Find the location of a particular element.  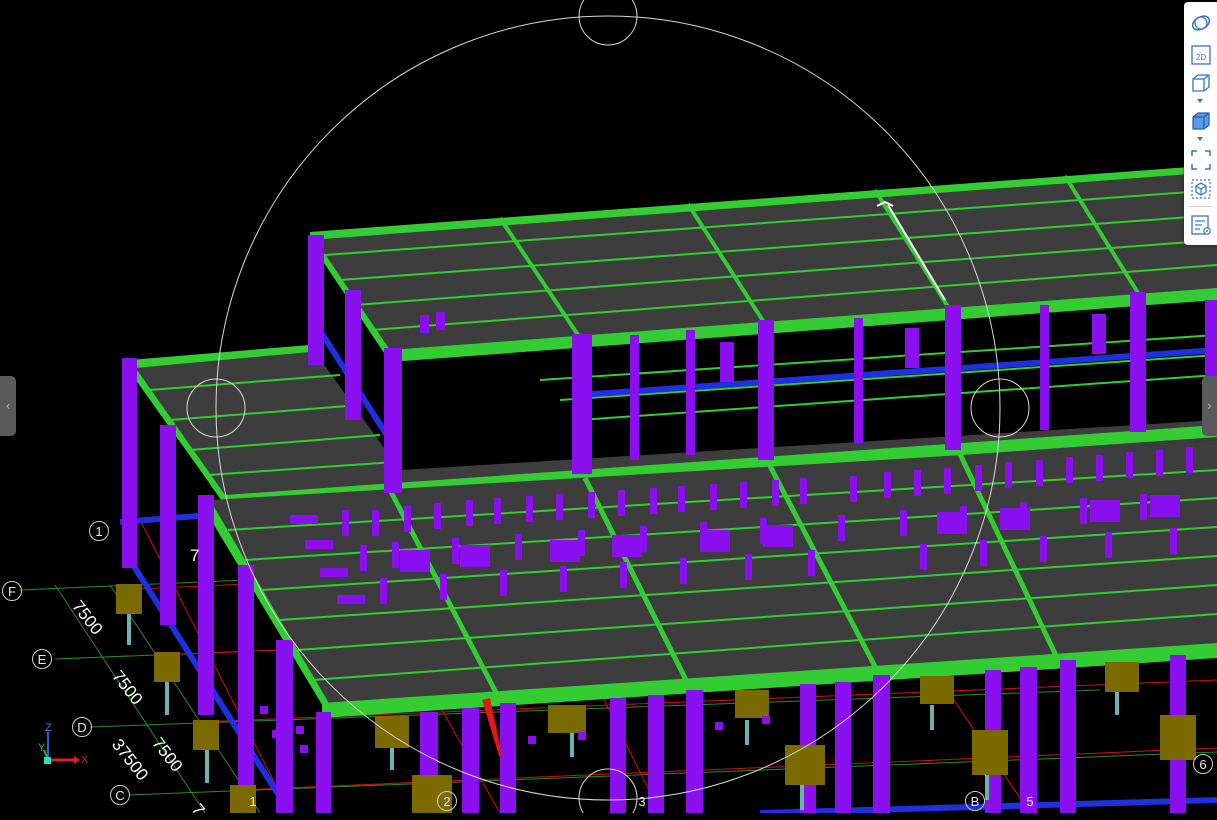

axis-x-label: X is located at coordinates (85, 760).